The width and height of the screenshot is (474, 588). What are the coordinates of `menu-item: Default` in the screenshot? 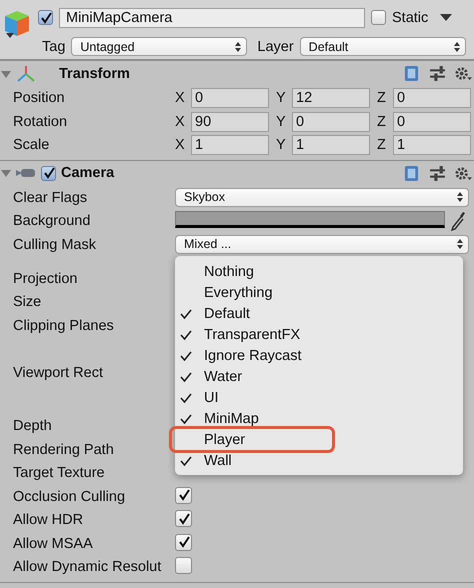 It's located at (253, 313).